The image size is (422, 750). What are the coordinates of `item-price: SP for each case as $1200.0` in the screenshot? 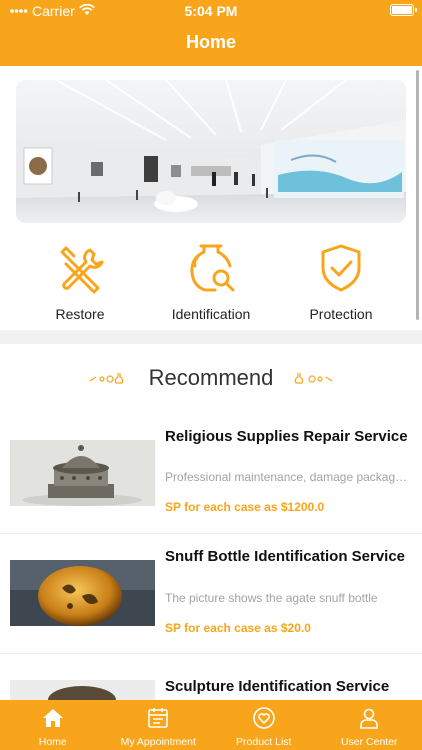 It's located at (245, 507).